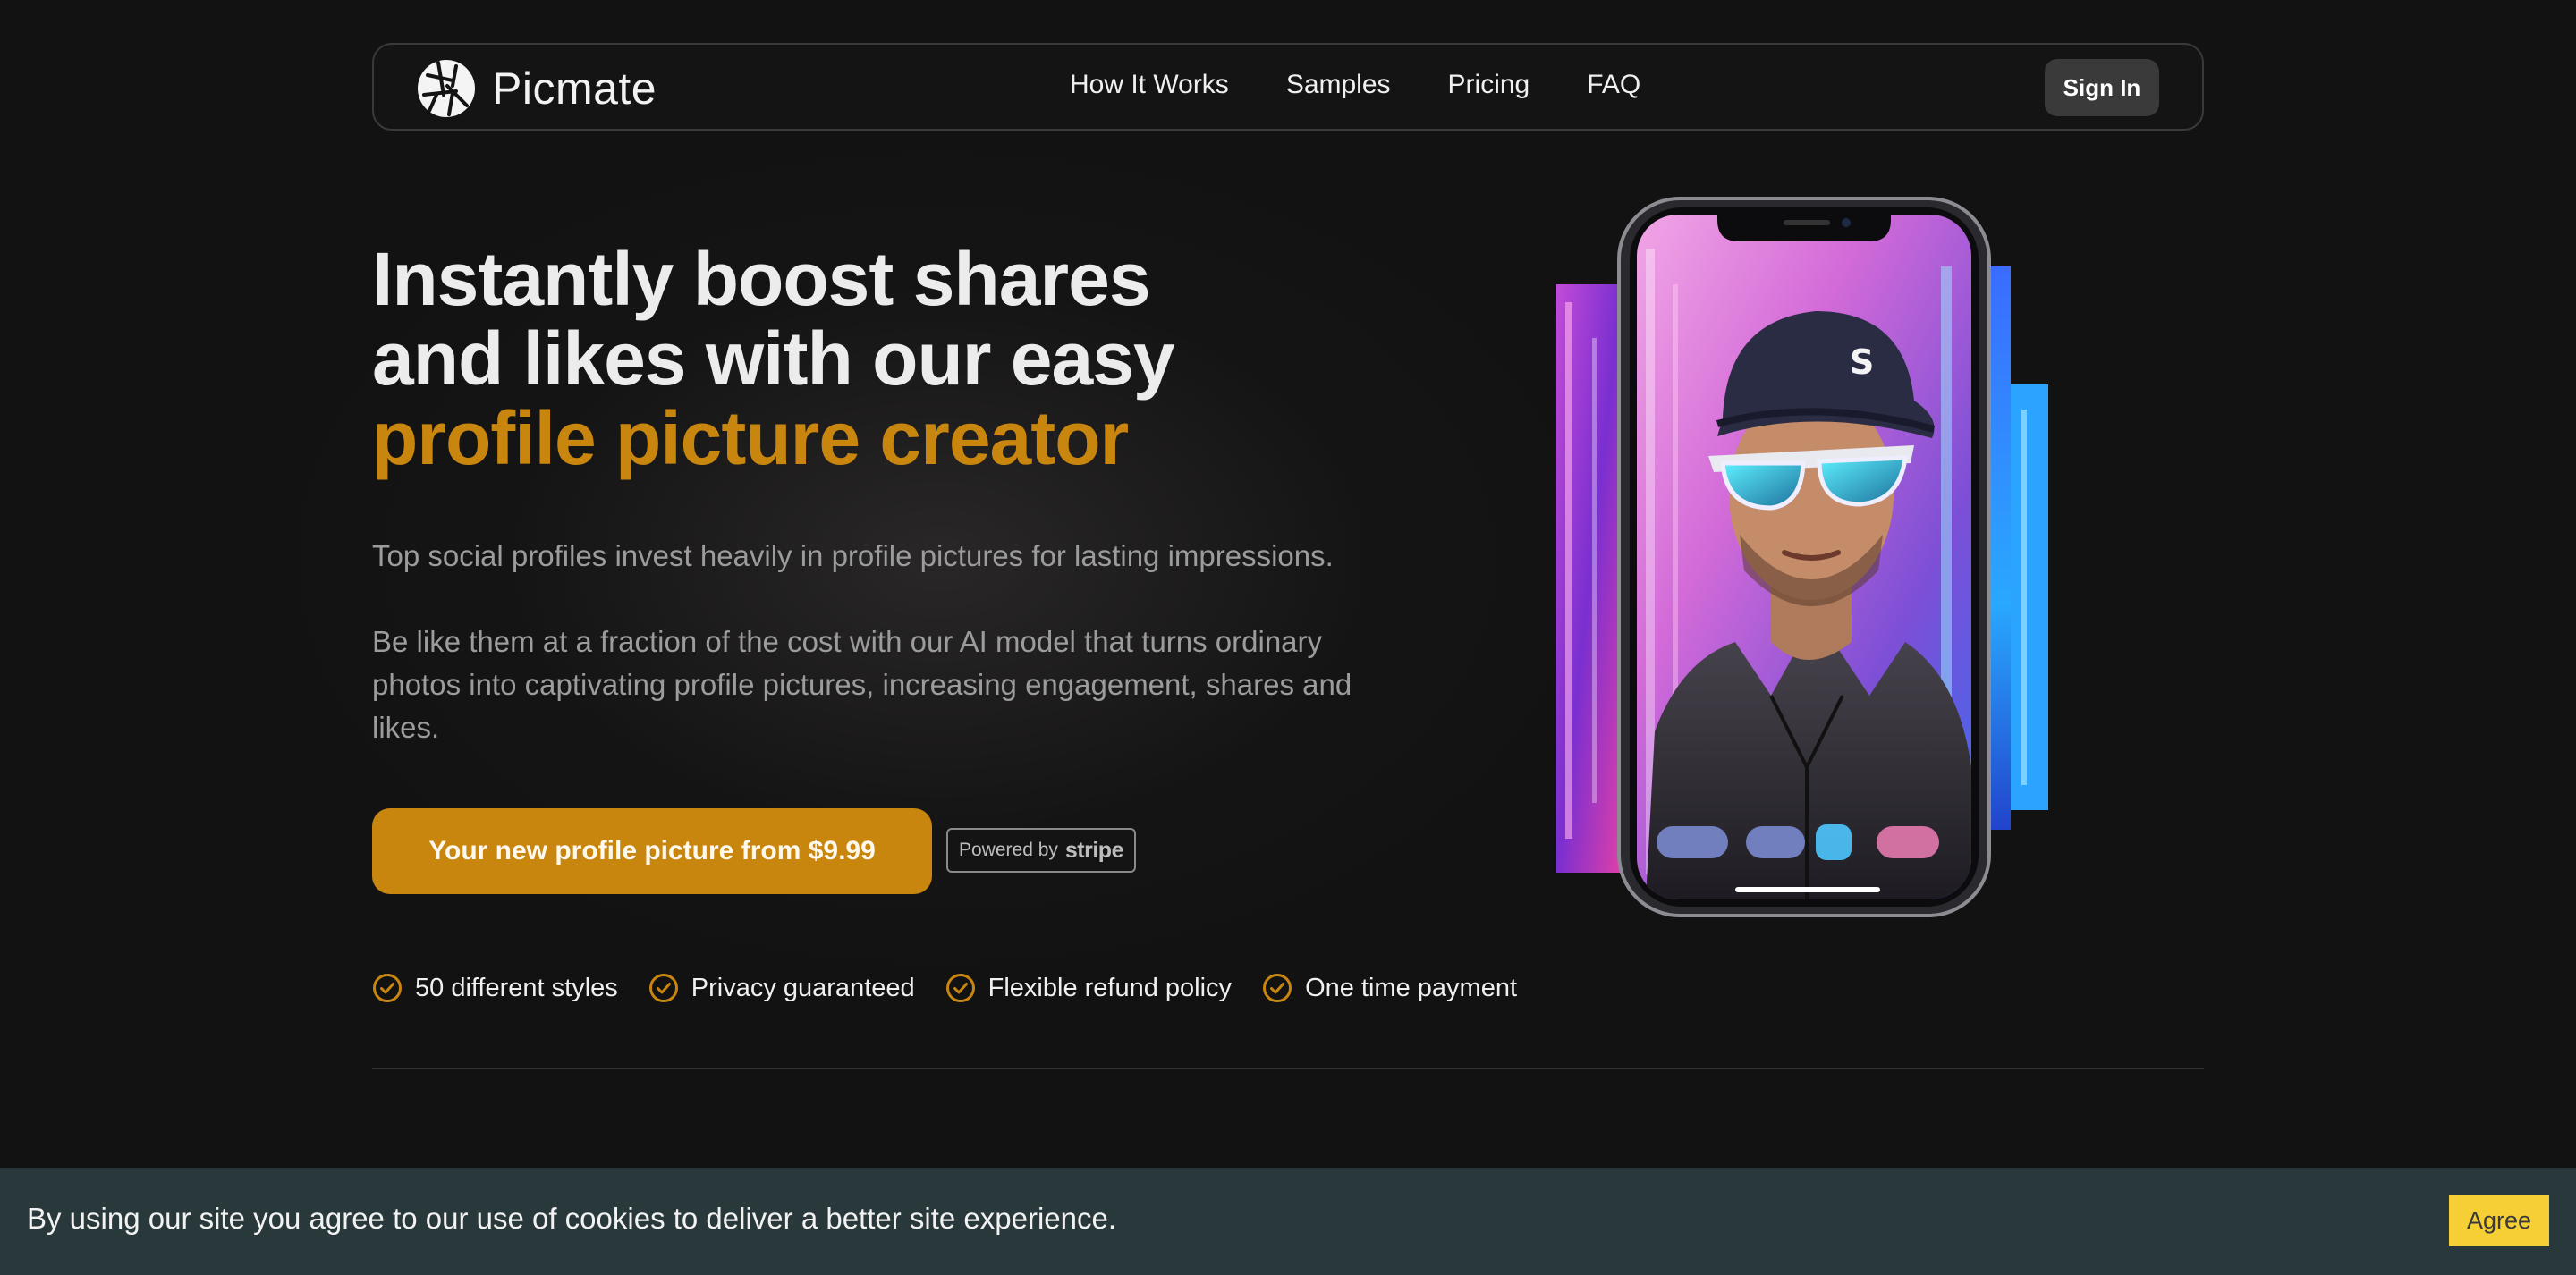 The width and height of the screenshot is (2576, 1275). What do you see at coordinates (574, 88) in the screenshot?
I see `brand-name: Picmate` at bounding box center [574, 88].